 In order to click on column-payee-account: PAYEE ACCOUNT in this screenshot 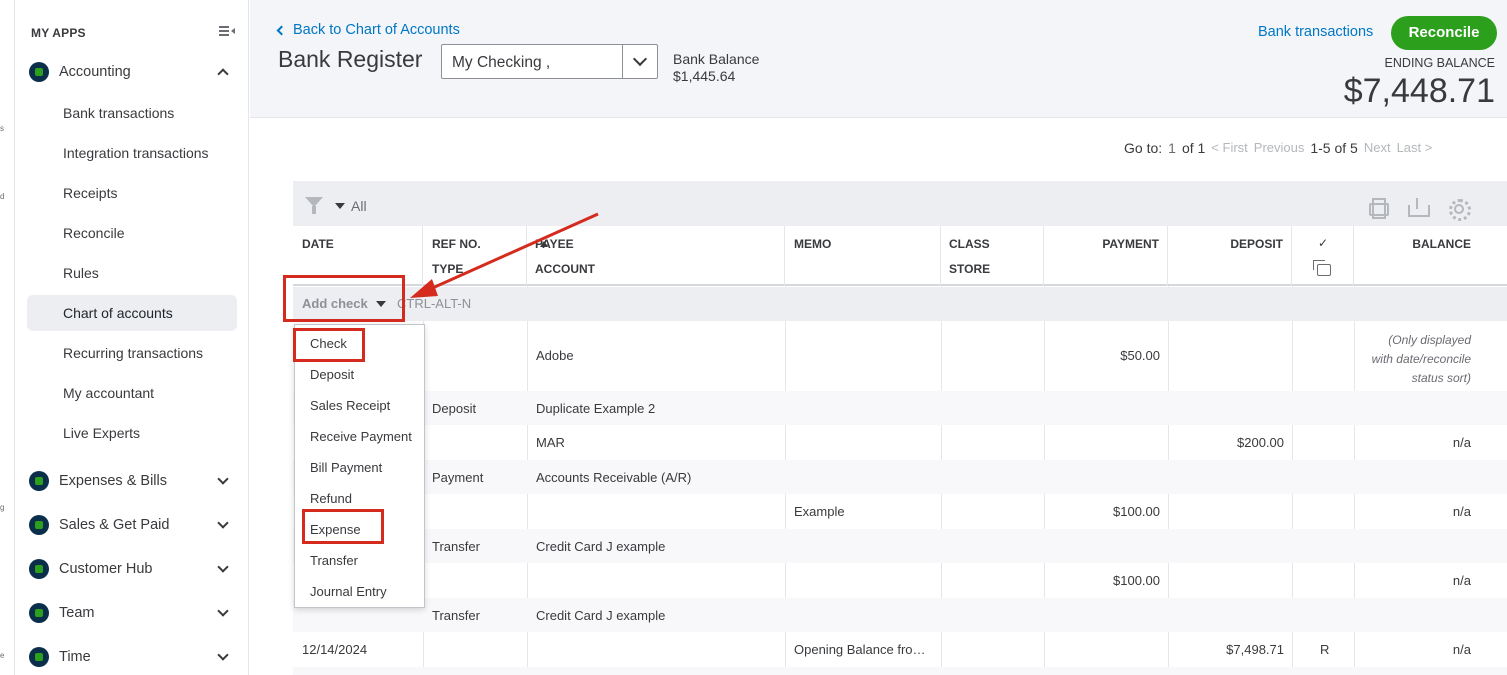, I will do `click(656, 256)`.